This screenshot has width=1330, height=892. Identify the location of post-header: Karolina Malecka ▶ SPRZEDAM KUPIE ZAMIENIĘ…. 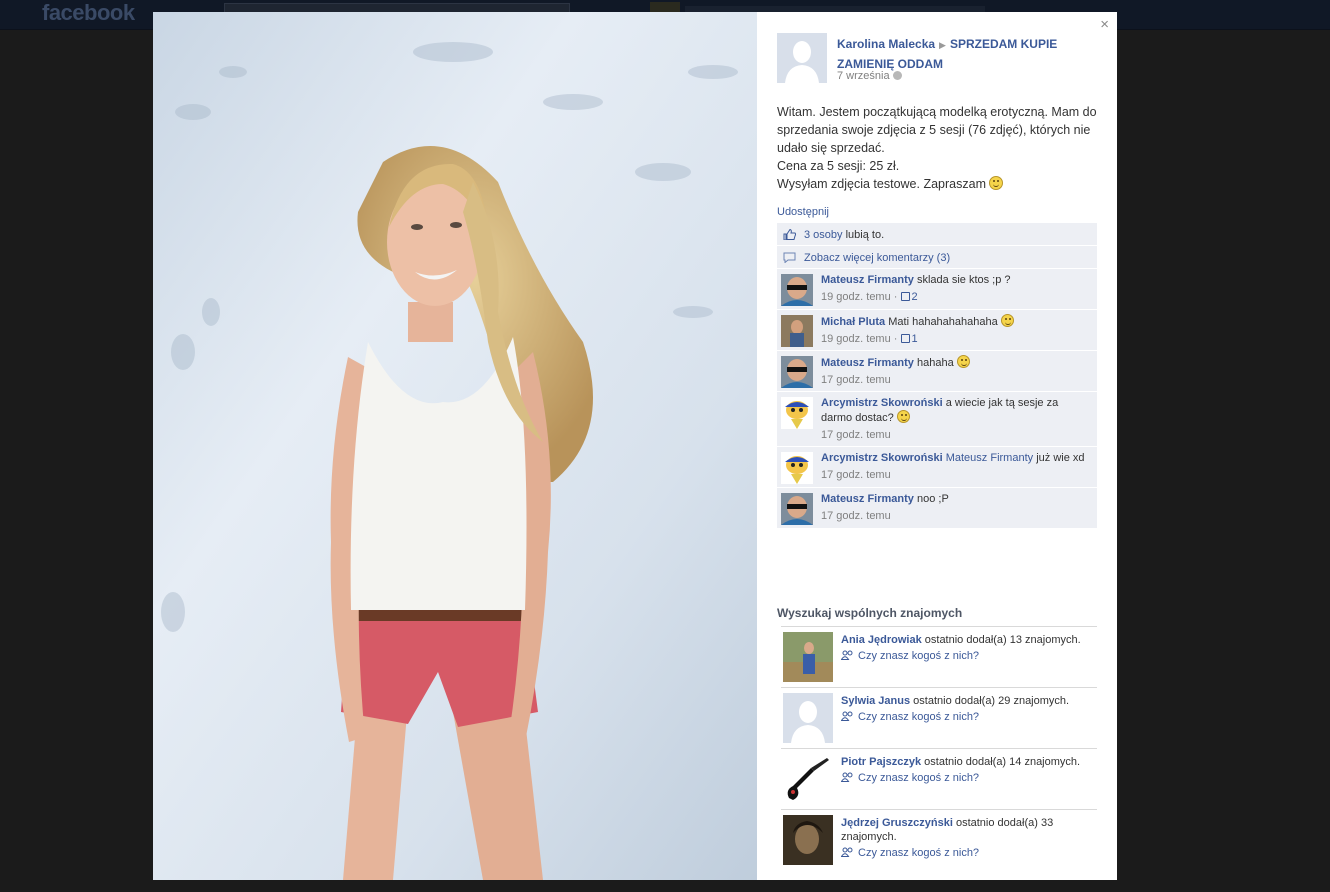
(962, 54).